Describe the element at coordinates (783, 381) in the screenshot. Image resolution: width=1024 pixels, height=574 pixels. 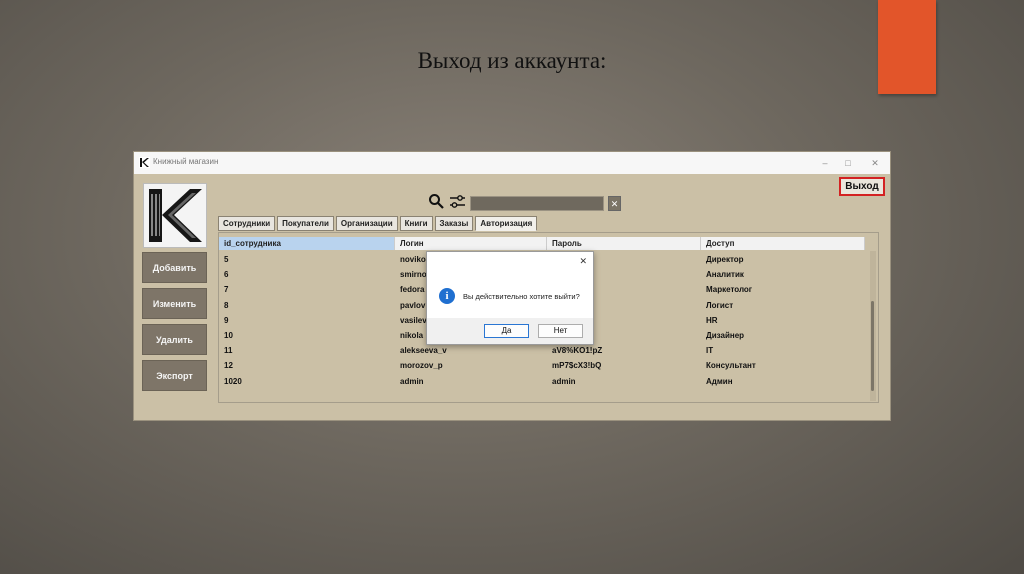
I see `table-cell: Админ` at that location.